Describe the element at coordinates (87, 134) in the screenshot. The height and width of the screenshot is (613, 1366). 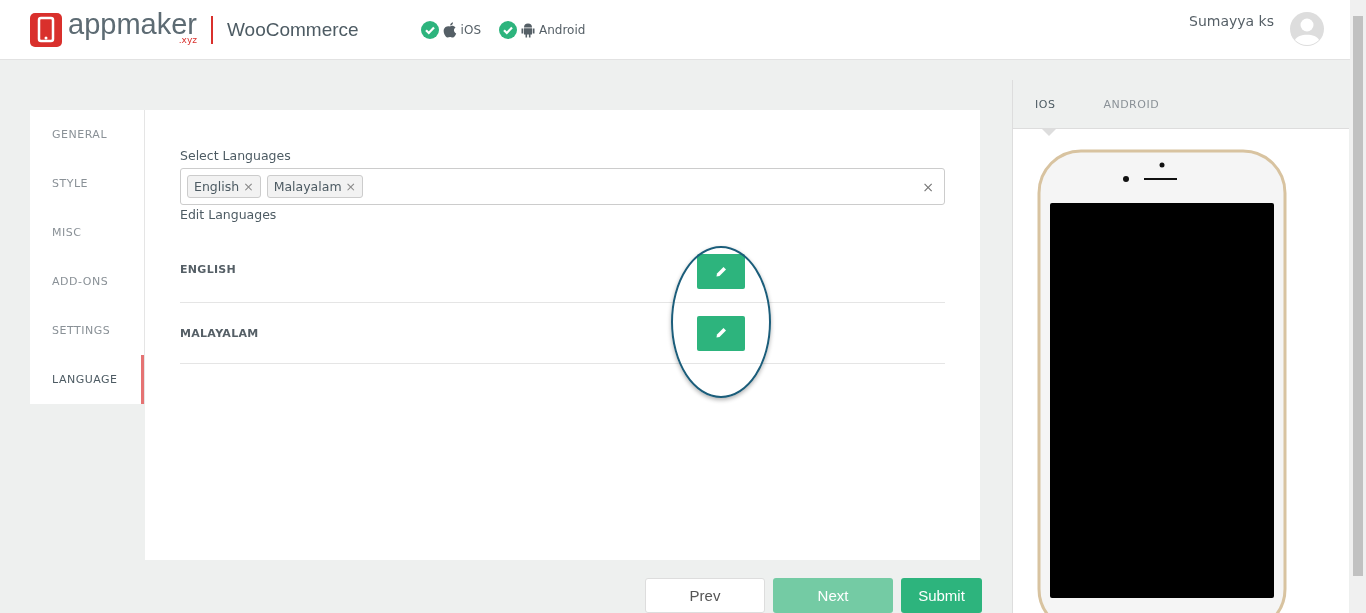
I see `sidebar-item: GENERAL` at that location.